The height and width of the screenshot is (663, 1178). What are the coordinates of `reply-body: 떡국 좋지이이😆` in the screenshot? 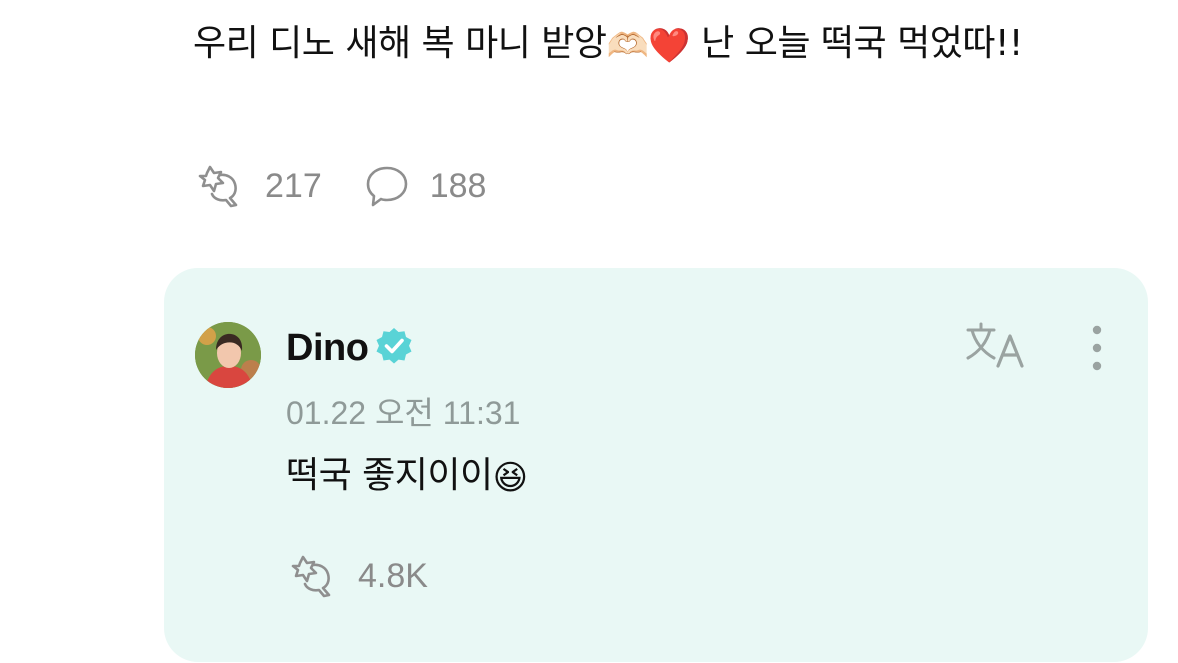 It's located at (407, 472).